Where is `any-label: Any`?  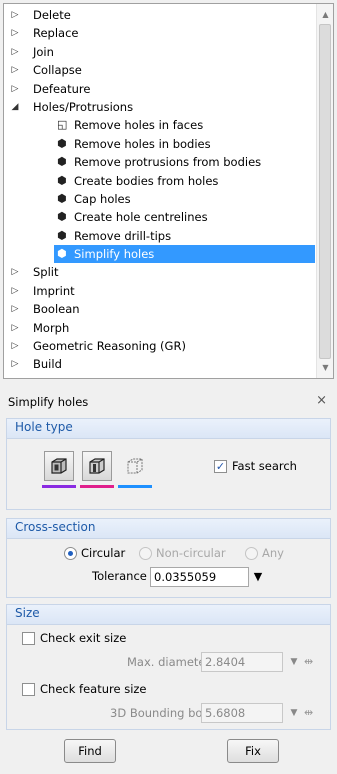 any-label: Any is located at coordinates (273, 553).